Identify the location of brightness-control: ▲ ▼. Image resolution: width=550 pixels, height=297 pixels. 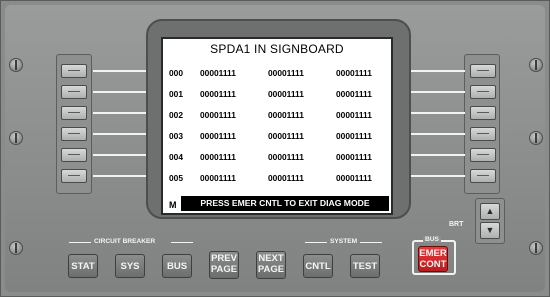
(490, 221).